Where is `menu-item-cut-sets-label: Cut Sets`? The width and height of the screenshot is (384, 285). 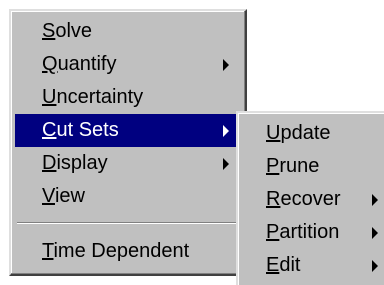 menu-item-cut-sets-label: Cut Sets is located at coordinates (80, 130).